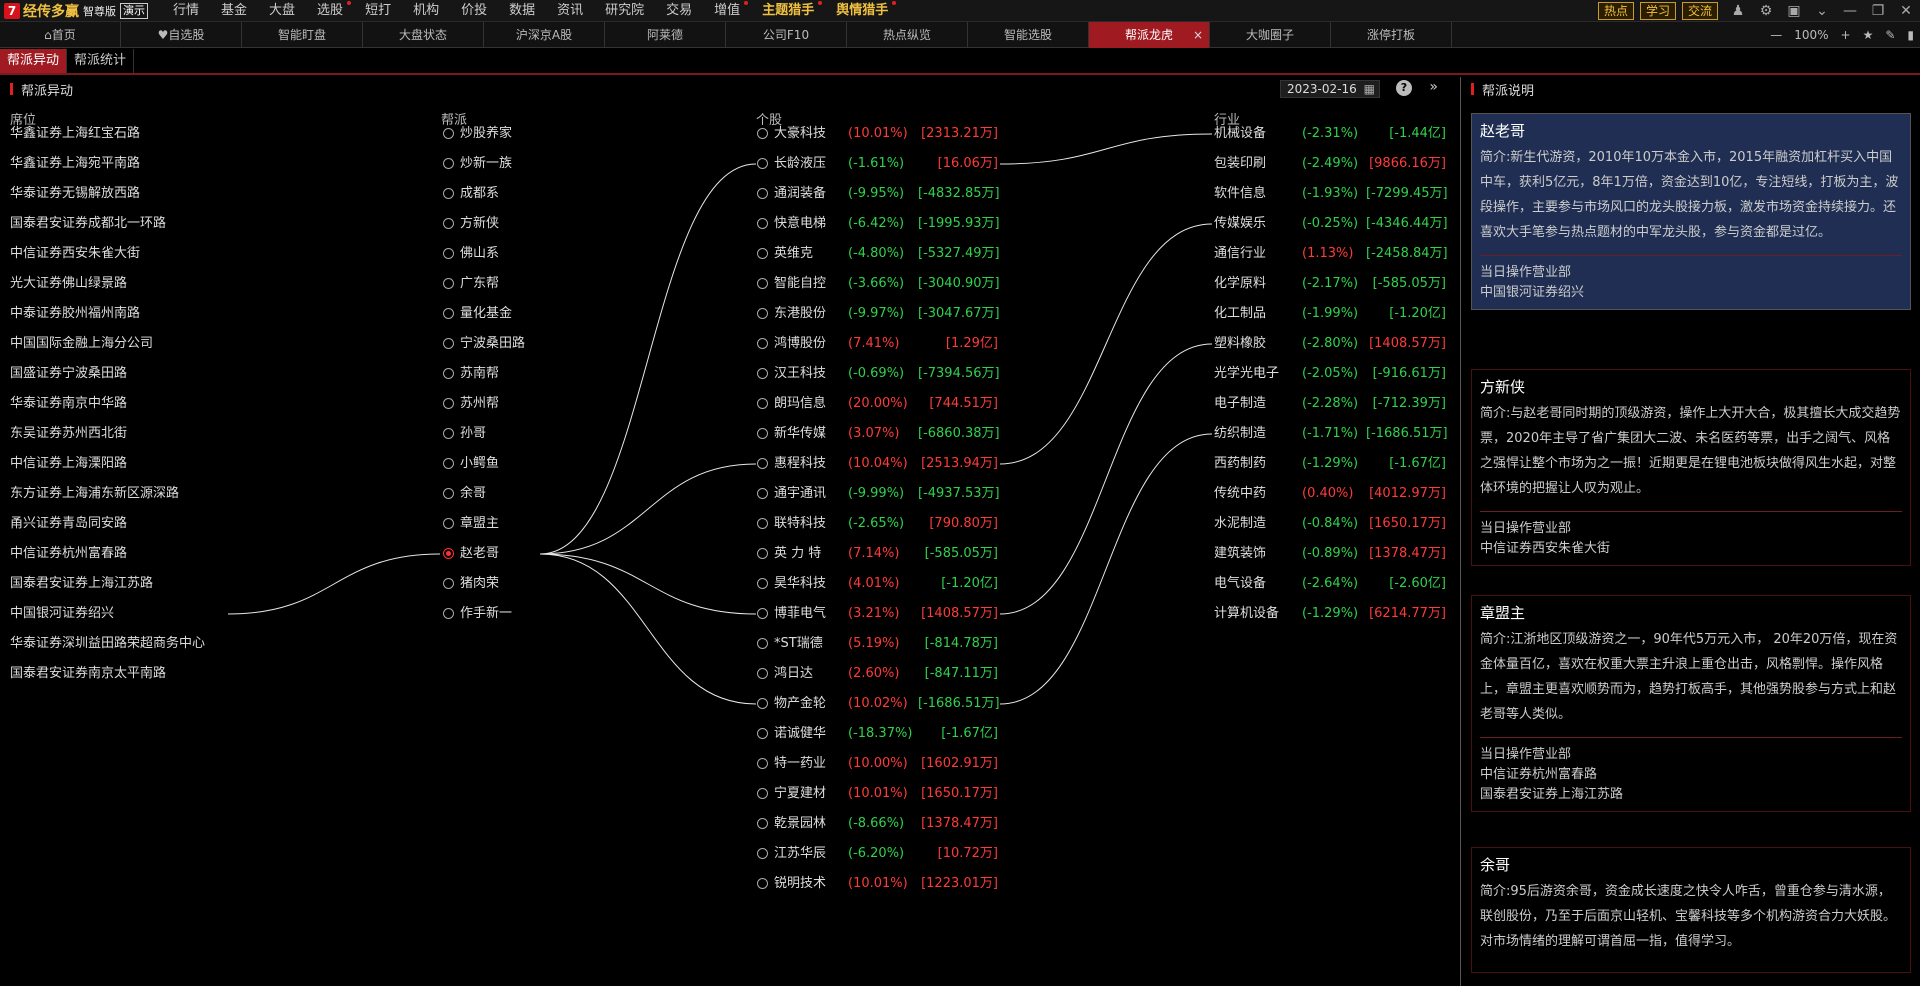  Describe the element at coordinates (907, 34) in the screenshot. I see `tab-7: 热点纵览` at that location.